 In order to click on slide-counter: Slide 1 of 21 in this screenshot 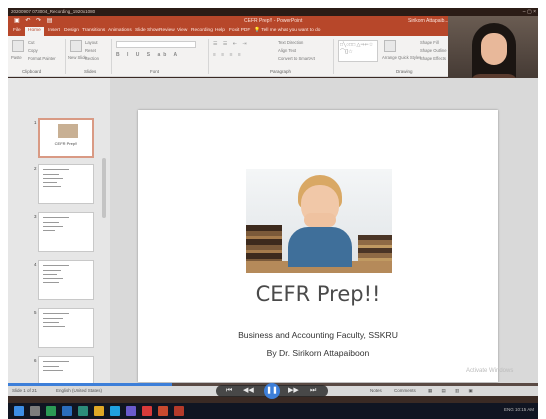, I will do `click(25, 390)`.